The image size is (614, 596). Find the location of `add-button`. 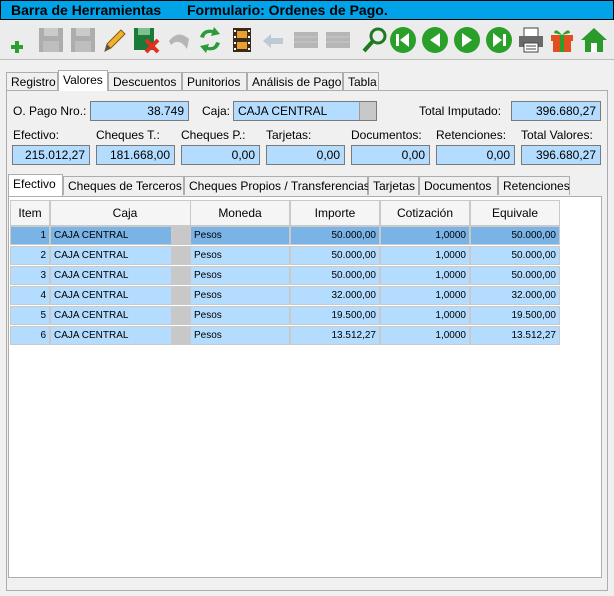

add-button is located at coordinates (19, 40).